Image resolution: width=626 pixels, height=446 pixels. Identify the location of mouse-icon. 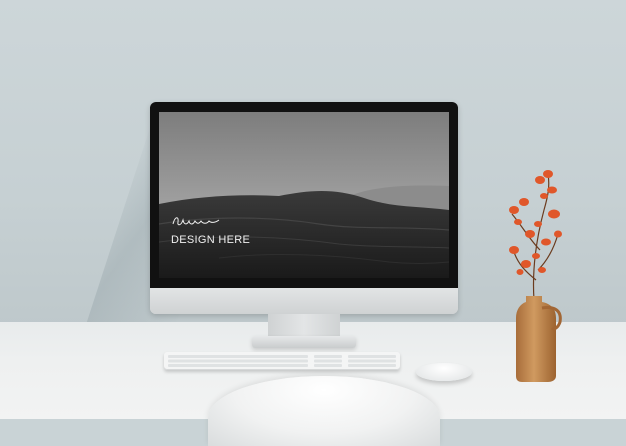
(444, 372).